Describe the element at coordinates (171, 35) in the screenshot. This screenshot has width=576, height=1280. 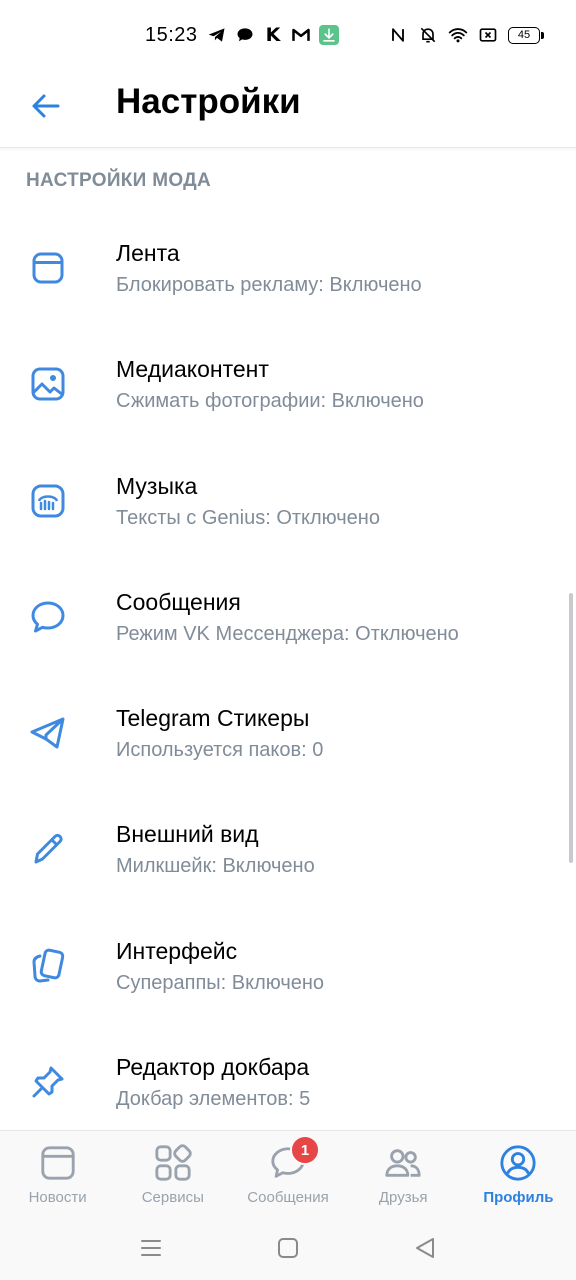
I see `status-time: 15:23` at that location.